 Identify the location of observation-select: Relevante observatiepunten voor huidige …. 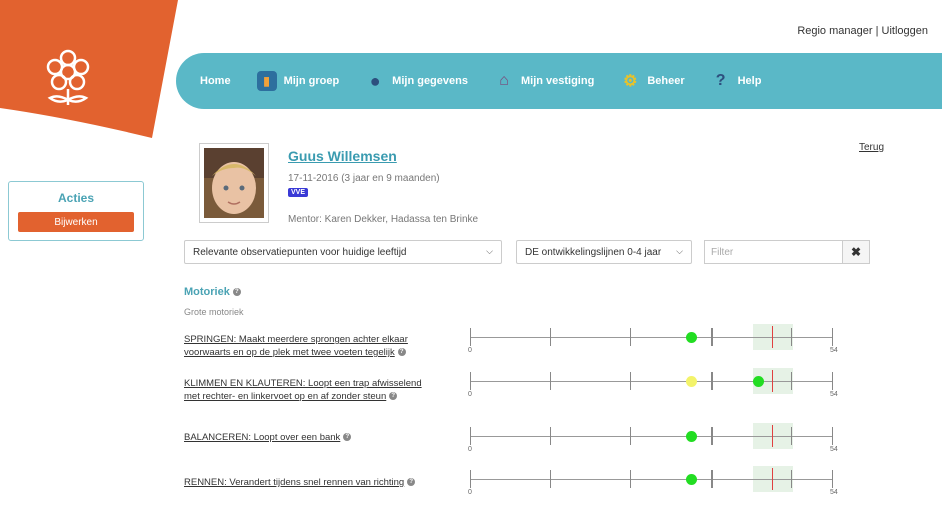
(343, 252).